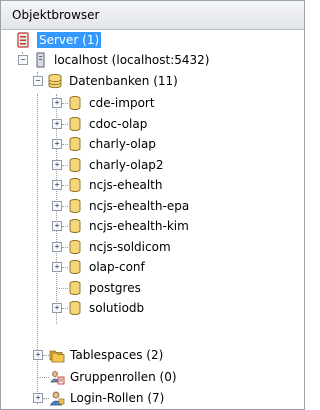 This screenshot has height=410, width=320. I want to click on tree-node-label: cdoc-olap, so click(118, 124).